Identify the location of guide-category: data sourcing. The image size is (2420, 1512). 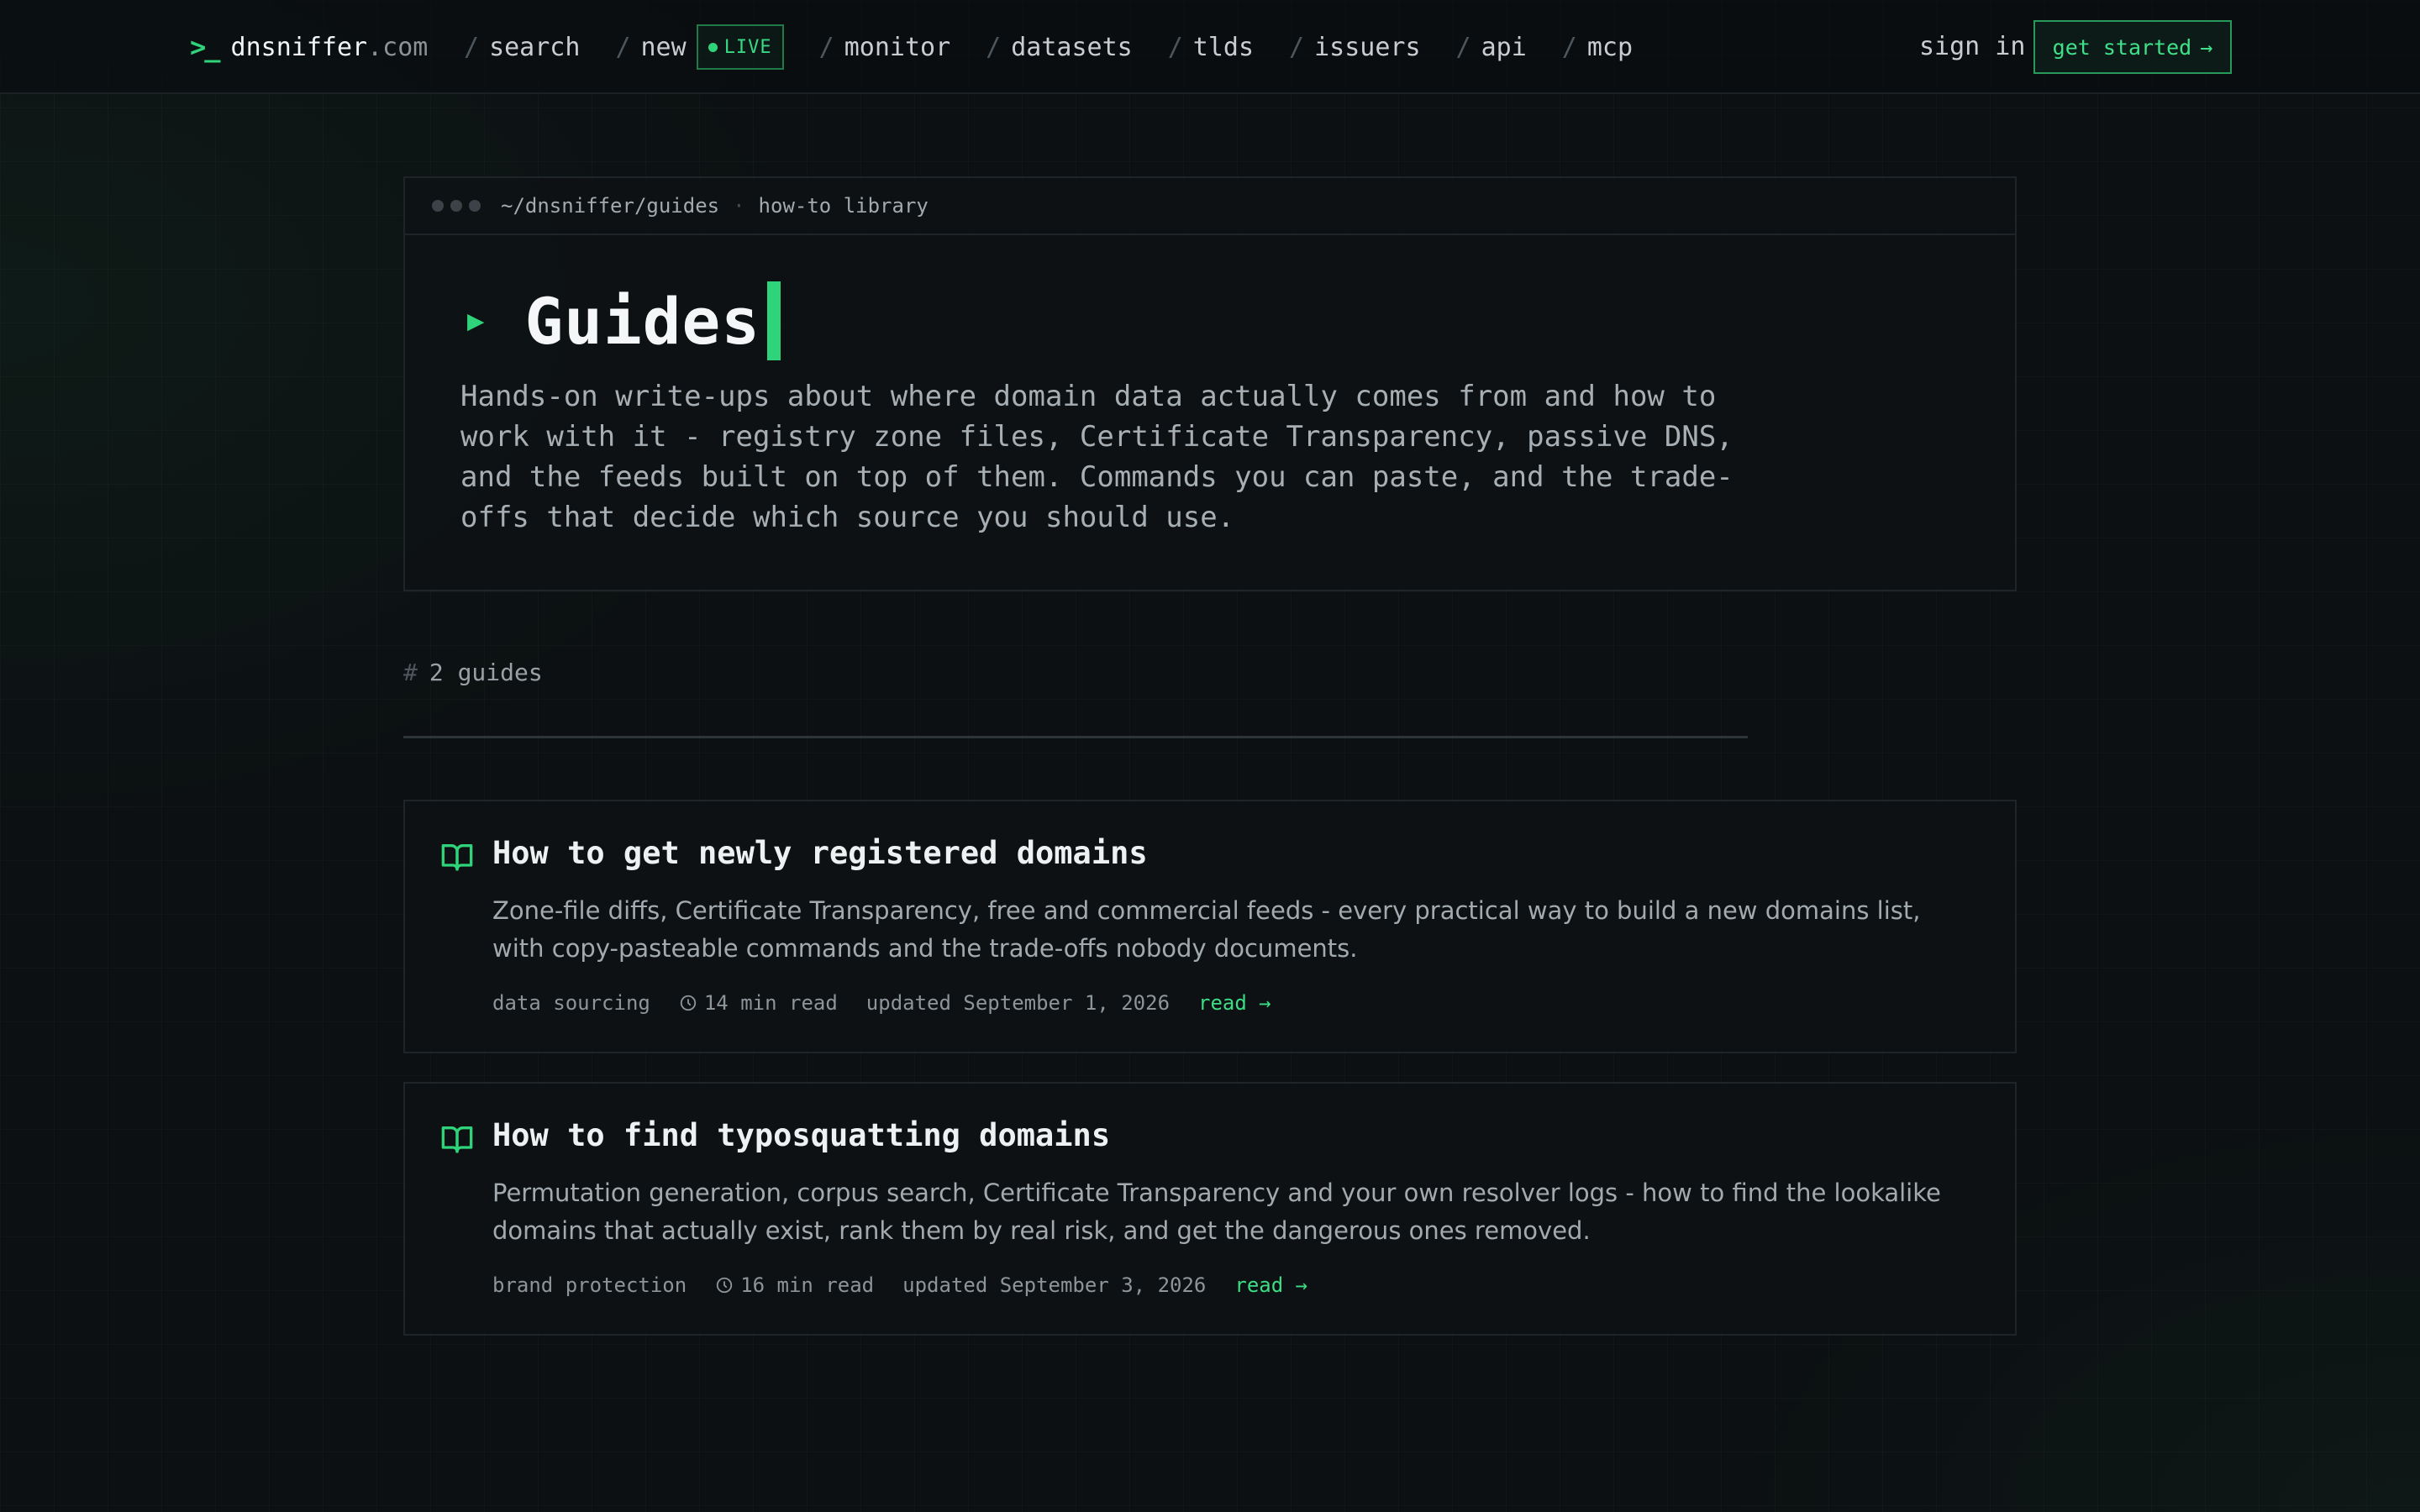
(571, 1003).